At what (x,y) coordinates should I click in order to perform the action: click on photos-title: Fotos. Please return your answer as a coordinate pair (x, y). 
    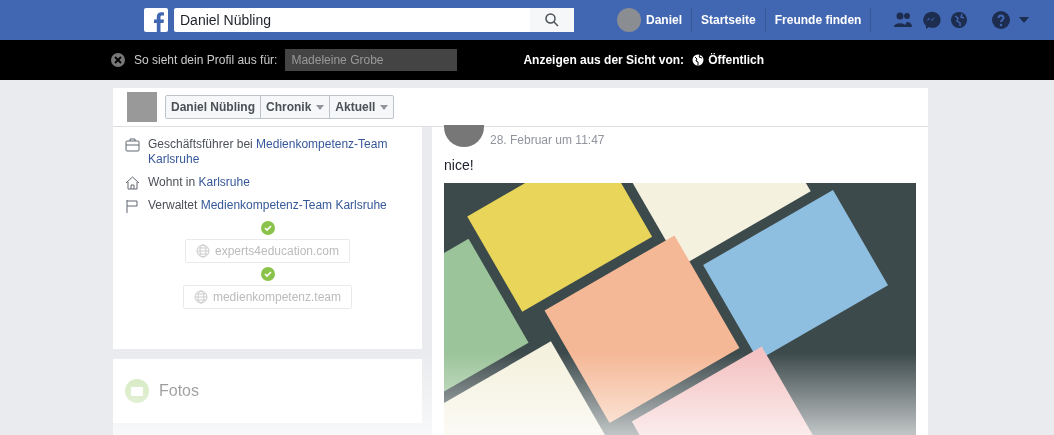
    Looking at the image, I should click on (179, 391).